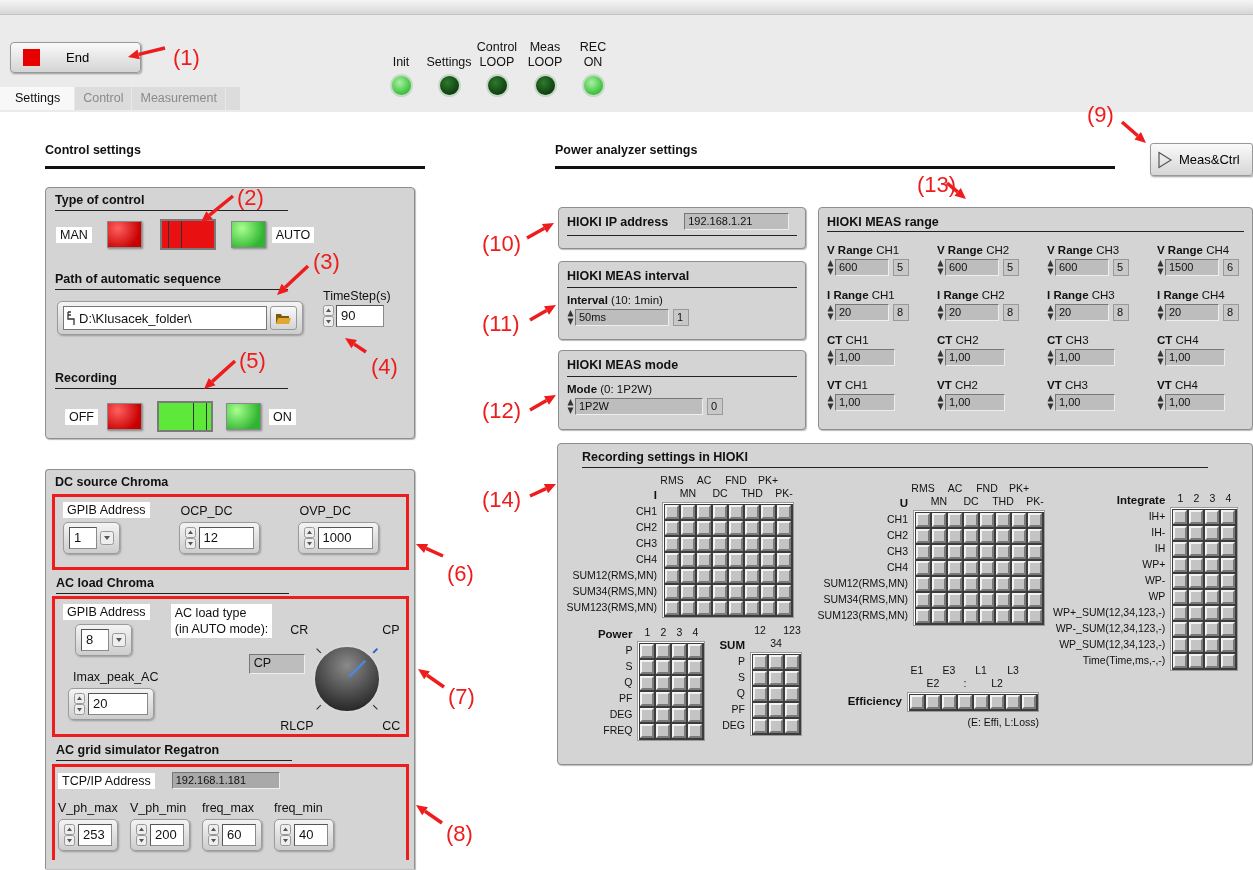  I want to click on address-field: 192.168.1.21, so click(737, 221).